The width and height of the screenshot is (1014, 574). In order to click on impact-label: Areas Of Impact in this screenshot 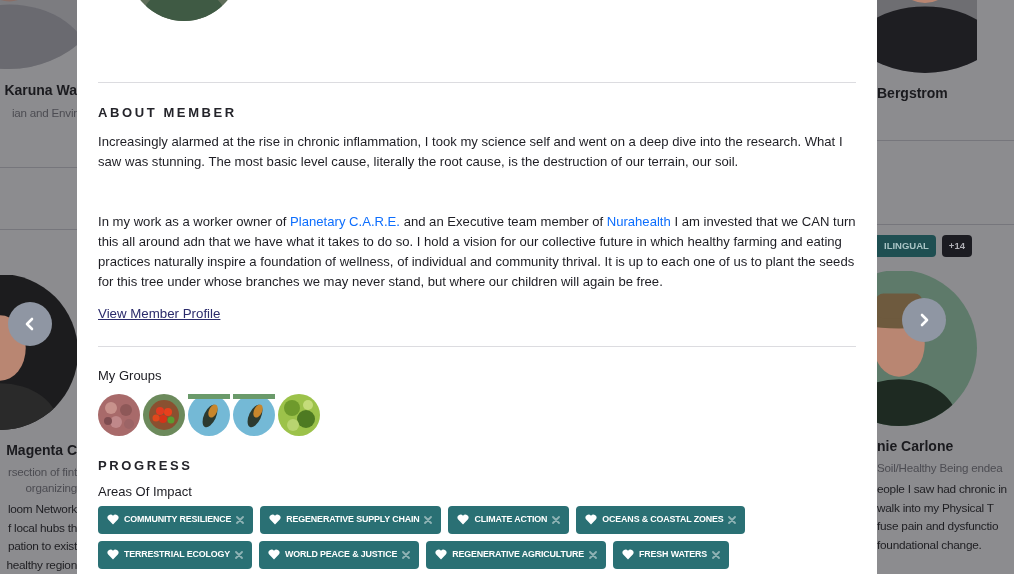, I will do `click(145, 491)`.